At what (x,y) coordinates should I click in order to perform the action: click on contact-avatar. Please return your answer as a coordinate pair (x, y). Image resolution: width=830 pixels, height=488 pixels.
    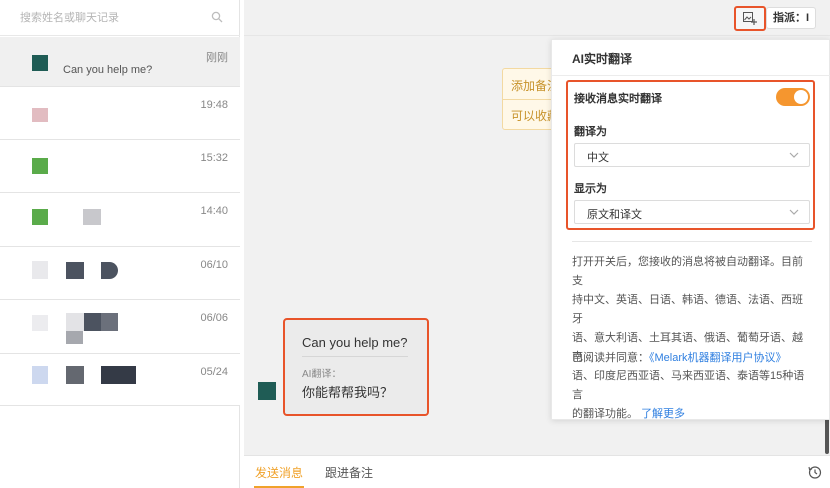
    Looking at the image, I should click on (267, 391).